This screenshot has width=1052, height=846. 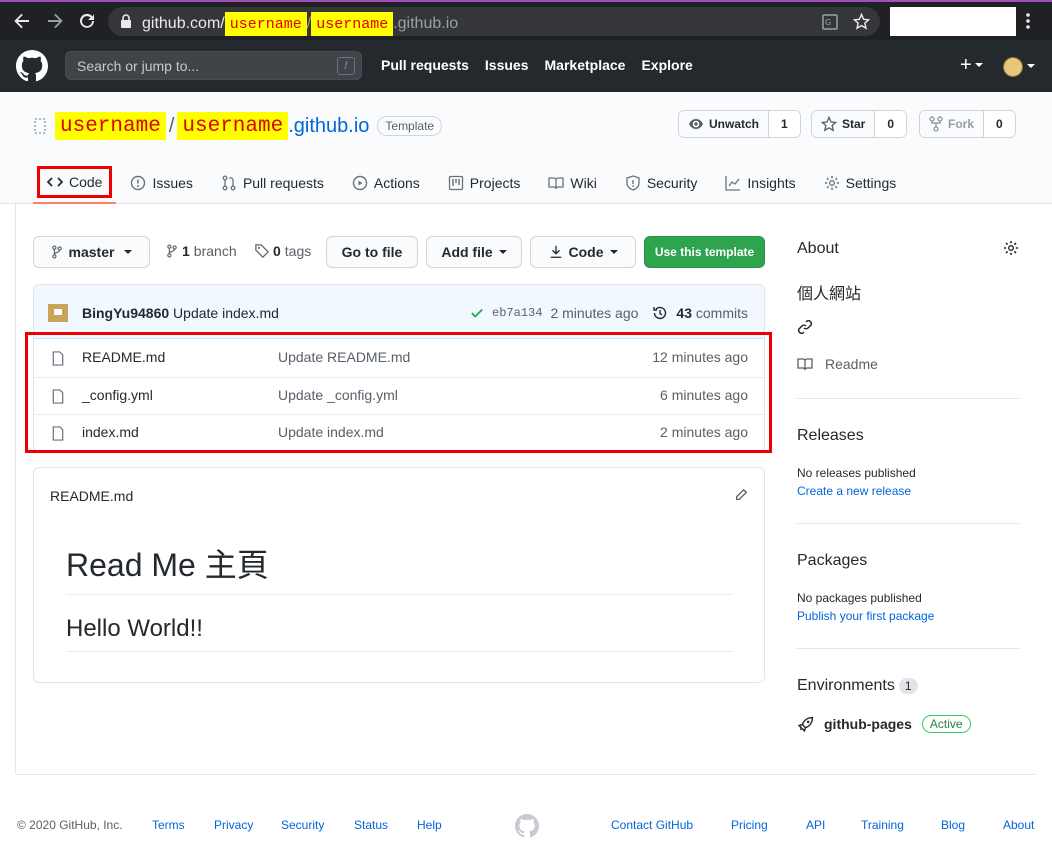 What do you see at coordinates (283, 251) in the screenshot?
I see `tag-count-link: 0 tags` at bounding box center [283, 251].